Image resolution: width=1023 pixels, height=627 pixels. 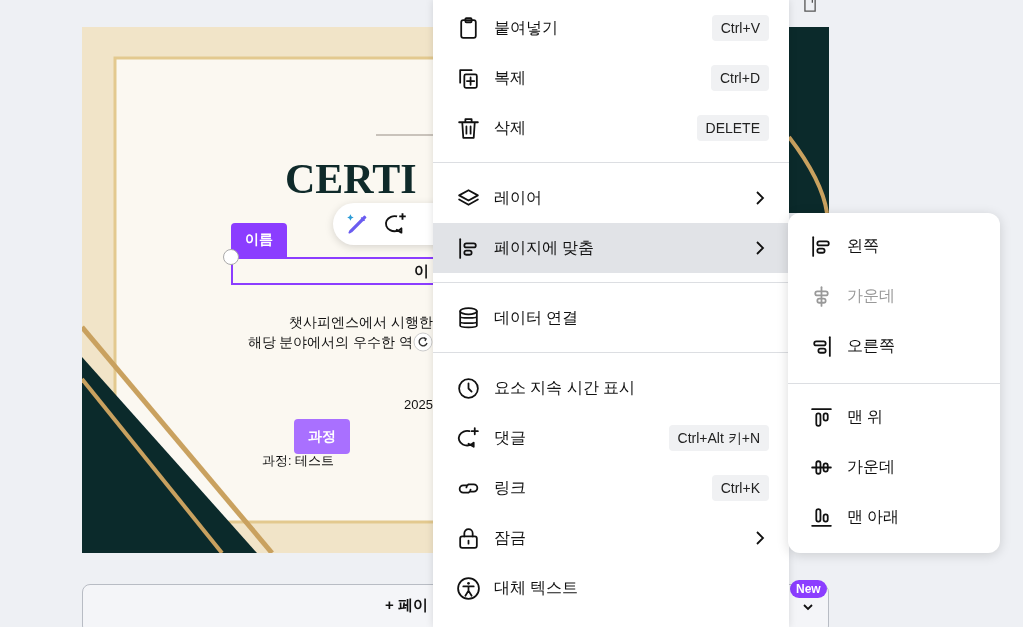 What do you see at coordinates (718, 438) in the screenshot?
I see `shortcut-label: Ctrl+Alt 키+N` at bounding box center [718, 438].